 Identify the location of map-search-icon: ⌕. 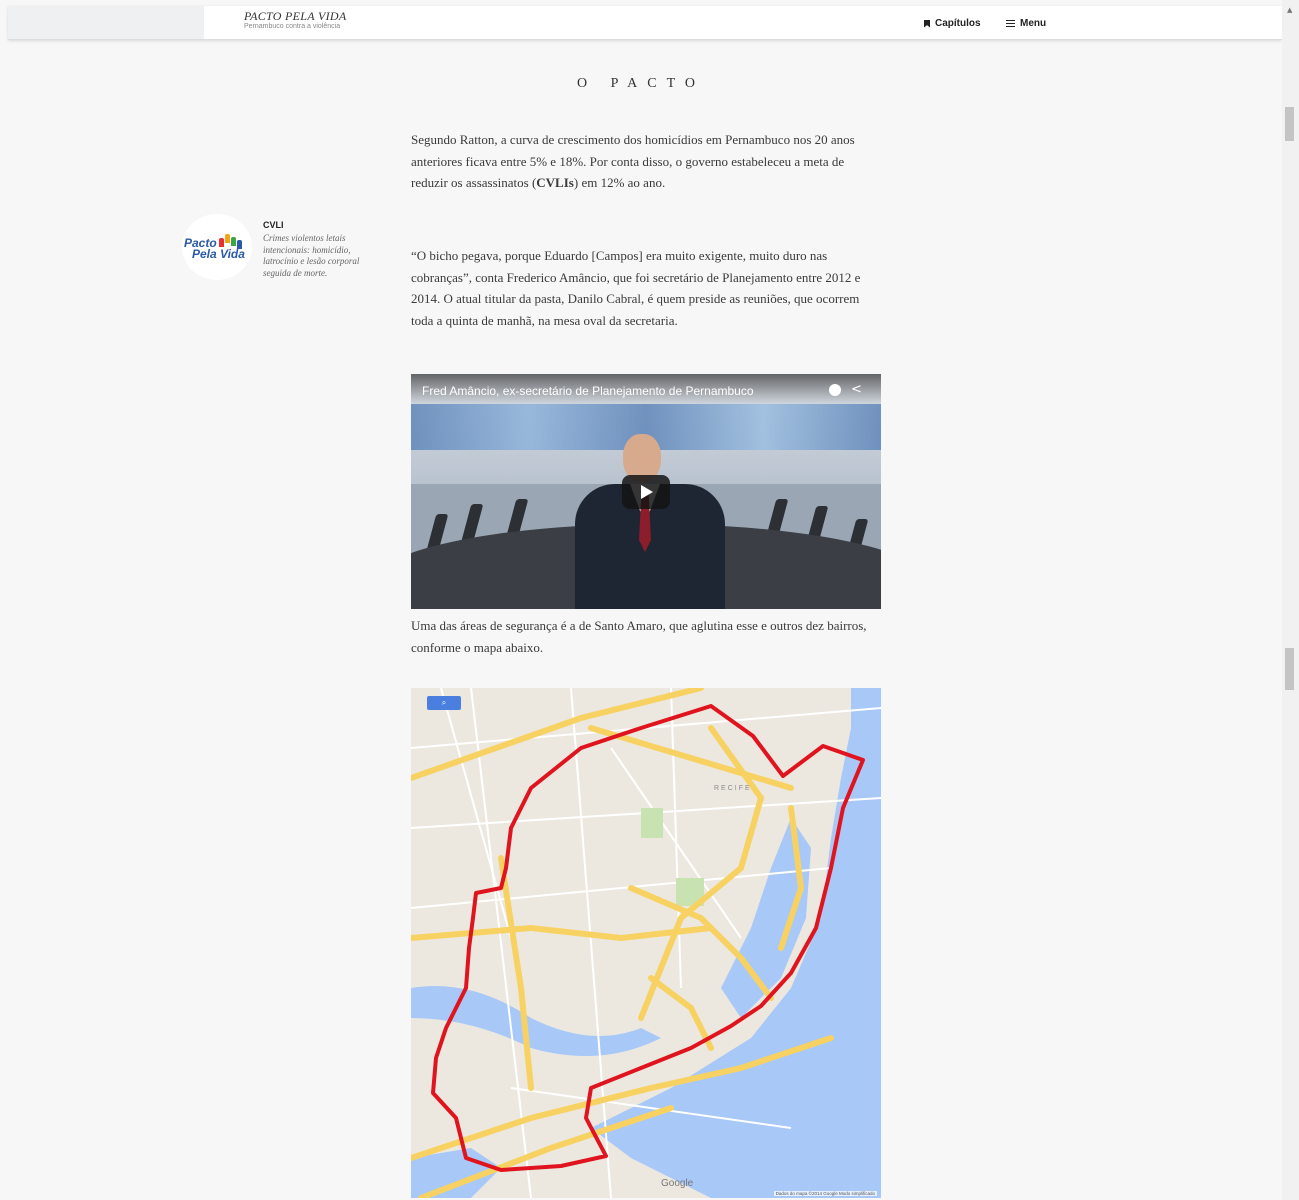
(444, 703).